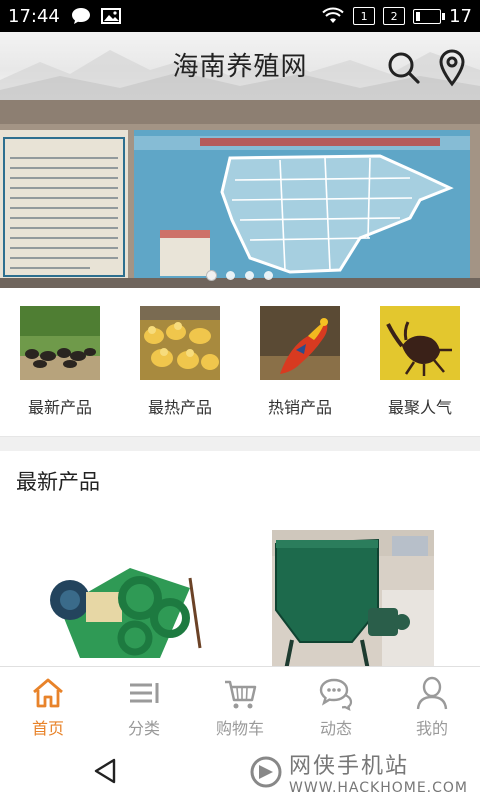 This screenshot has width=480, height=800. What do you see at coordinates (144, 705) in the screenshot?
I see `tab-category: 分类` at bounding box center [144, 705].